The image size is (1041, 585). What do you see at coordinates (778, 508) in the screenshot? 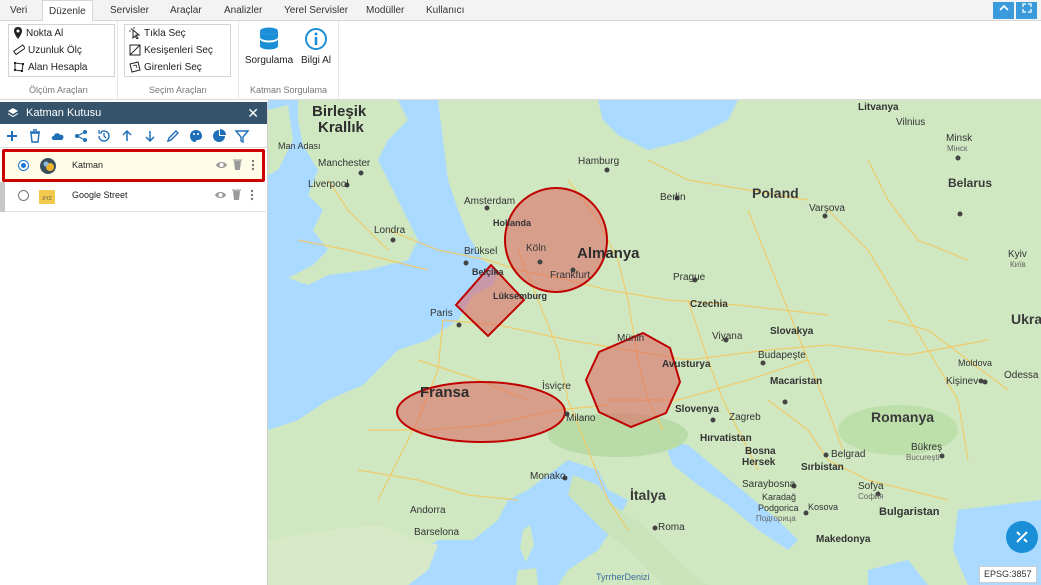
I see `label-podgorica: Podgorica` at bounding box center [778, 508].